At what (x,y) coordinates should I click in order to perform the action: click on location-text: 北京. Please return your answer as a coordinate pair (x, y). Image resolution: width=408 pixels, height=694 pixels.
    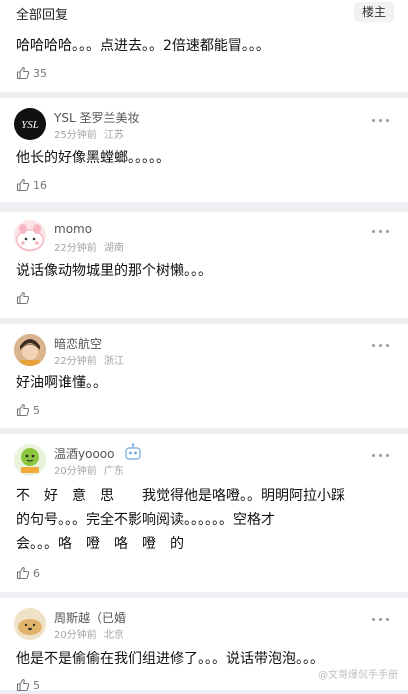
    Looking at the image, I should click on (113, 635).